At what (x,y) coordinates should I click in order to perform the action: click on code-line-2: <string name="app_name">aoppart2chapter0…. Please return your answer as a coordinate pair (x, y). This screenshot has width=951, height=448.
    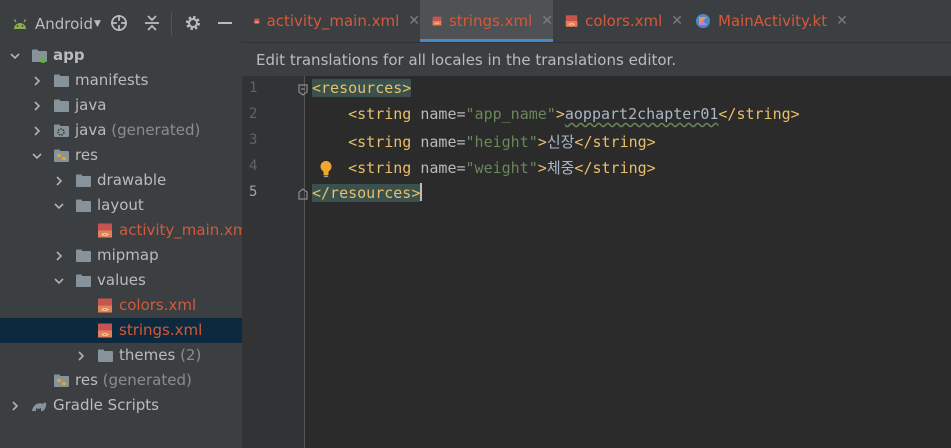
    Looking at the image, I should click on (556, 114).